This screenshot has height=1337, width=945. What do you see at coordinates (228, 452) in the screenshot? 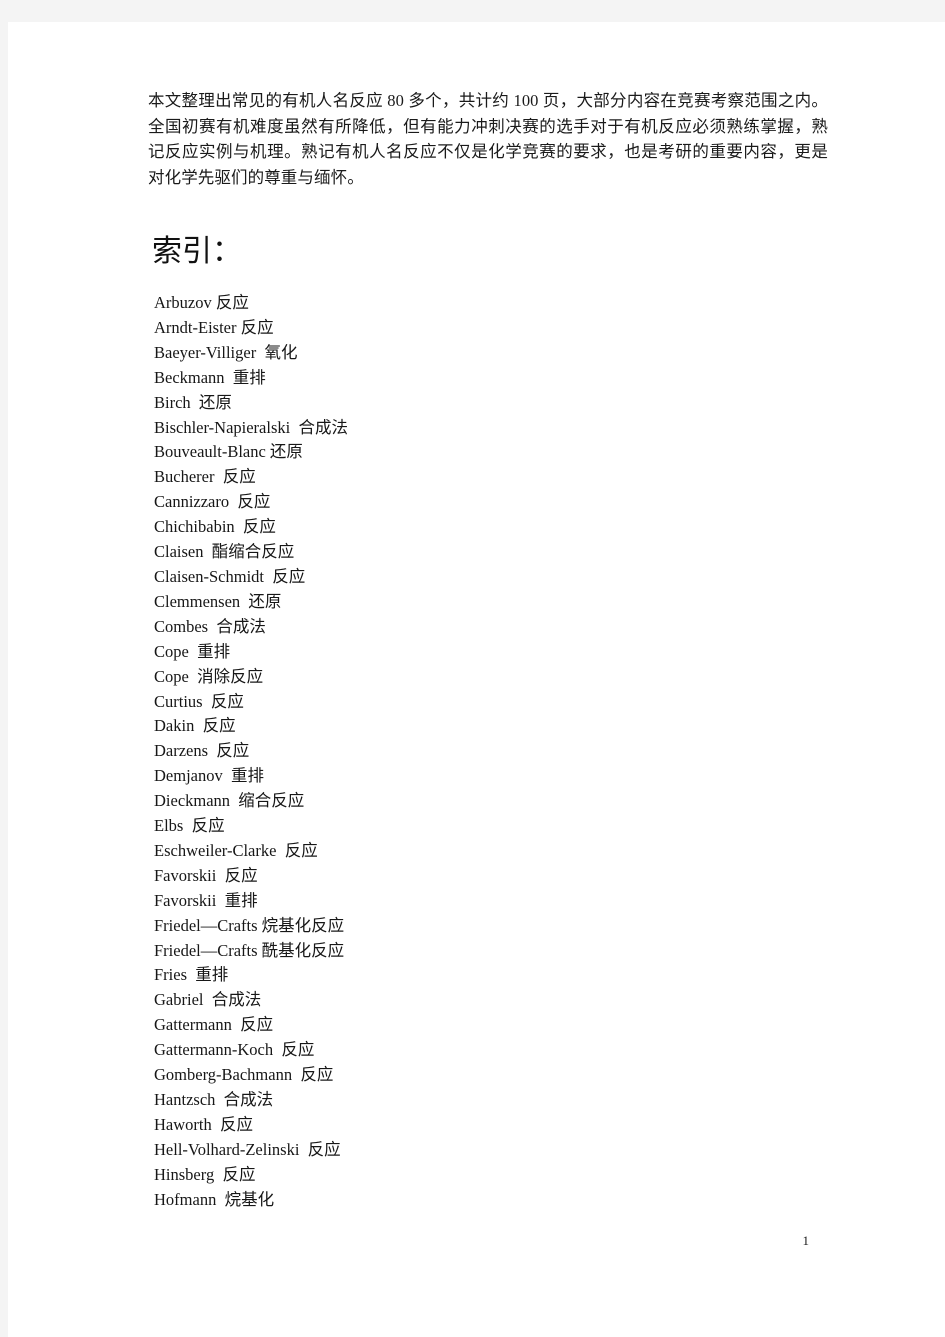
I see `index-entry: Bouveault-Blanc 还原` at bounding box center [228, 452].